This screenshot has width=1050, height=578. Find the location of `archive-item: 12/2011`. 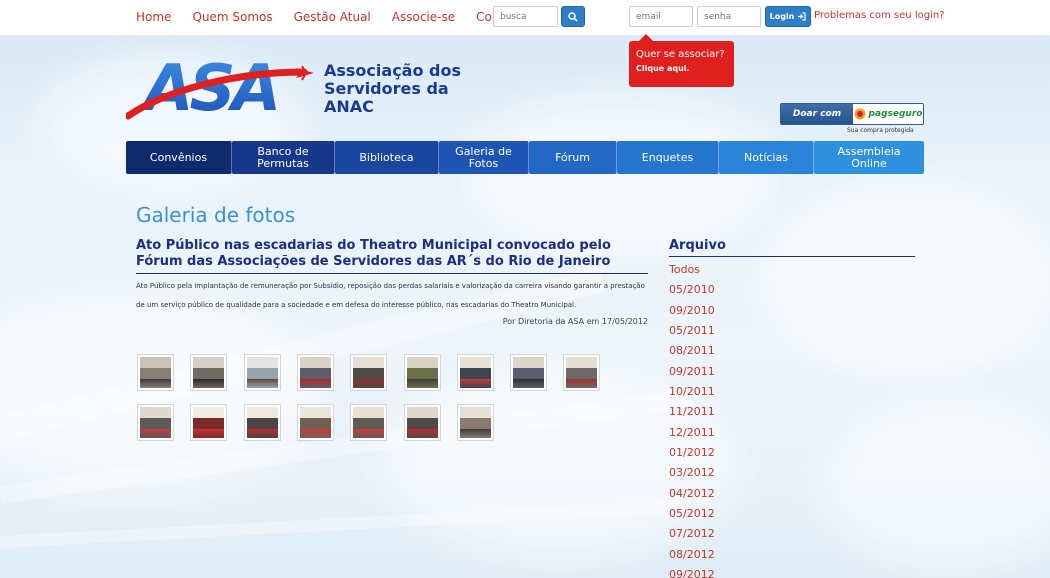

archive-item: 12/2011 is located at coordinates (692, 435).